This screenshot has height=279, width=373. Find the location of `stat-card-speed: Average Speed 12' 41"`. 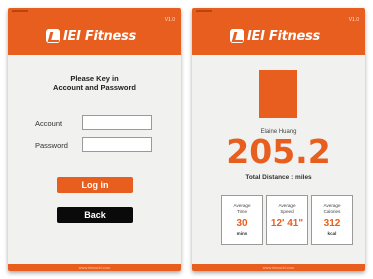

stat-card-speed: Average Speed 12' 41" is located at coordinates (287, 220).